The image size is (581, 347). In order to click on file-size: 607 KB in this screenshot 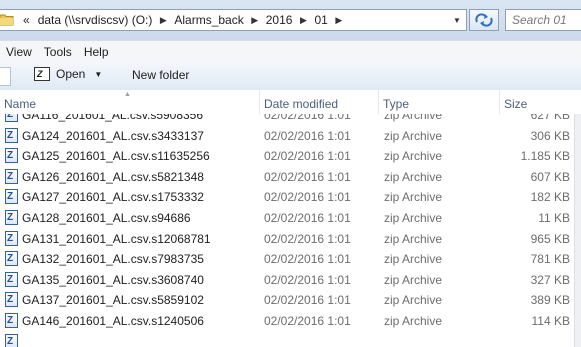, I will do `click(550, 176)`.